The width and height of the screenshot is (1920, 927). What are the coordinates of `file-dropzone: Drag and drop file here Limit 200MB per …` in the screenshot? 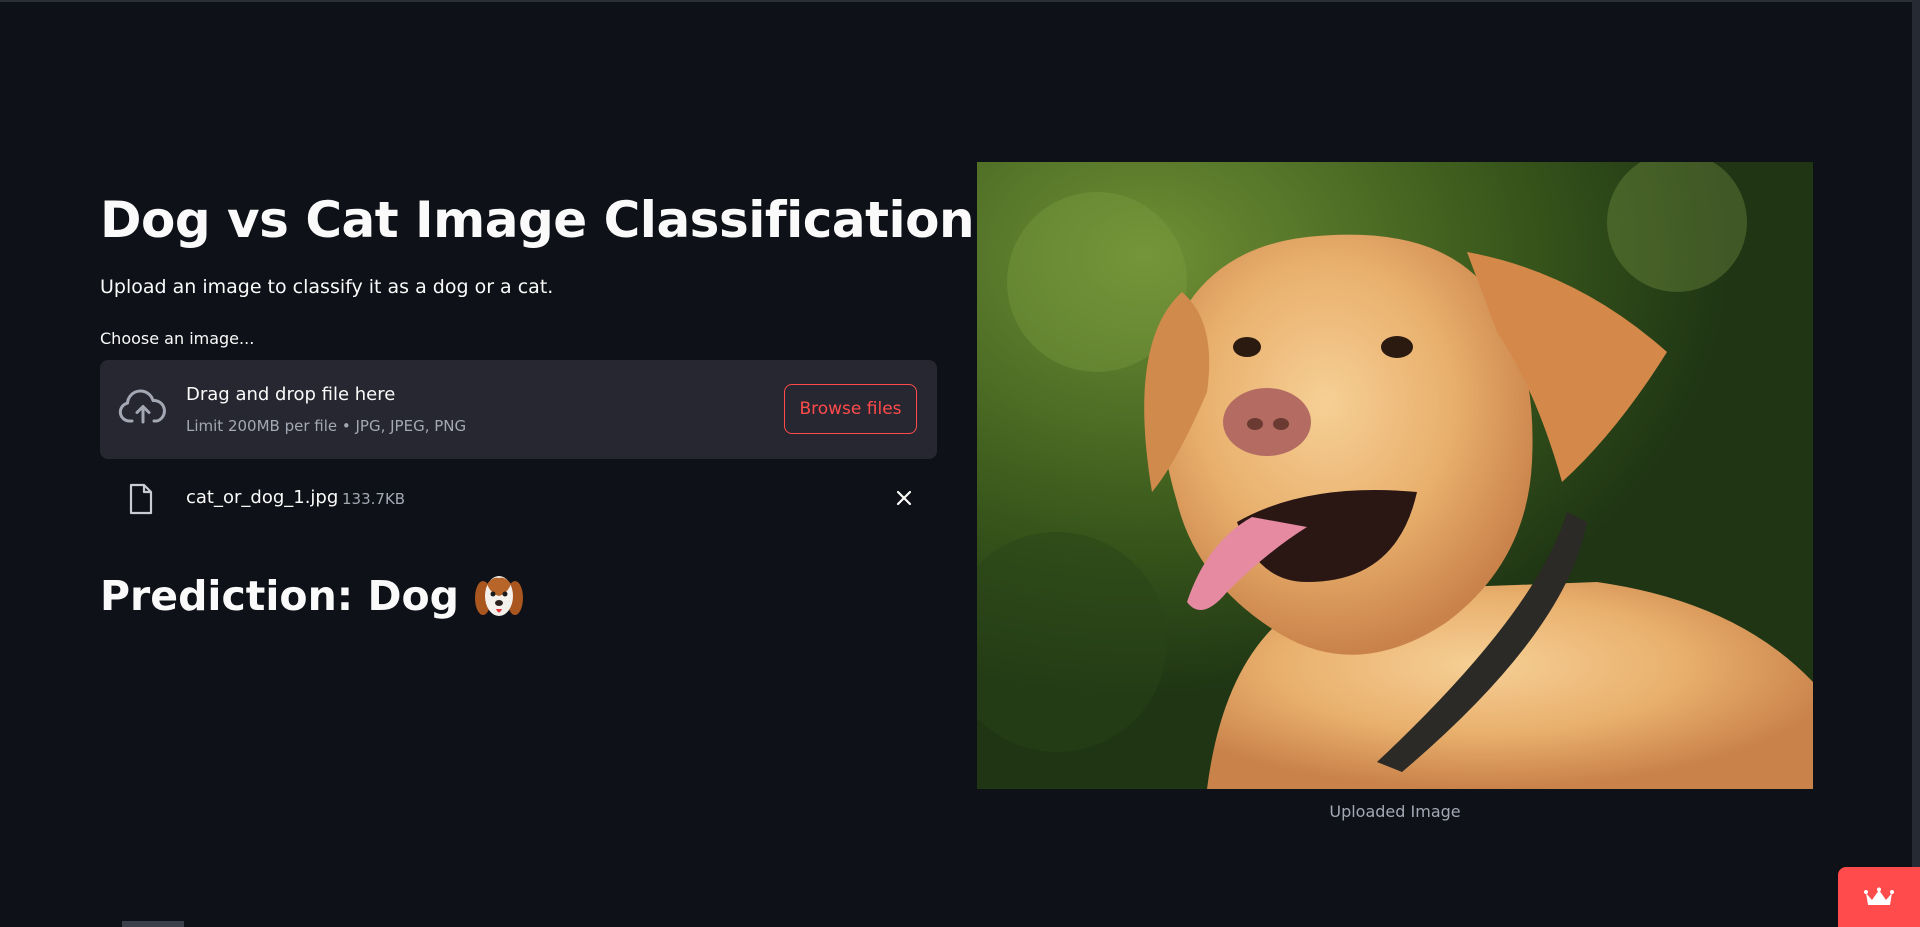 It's located at (518, 409).